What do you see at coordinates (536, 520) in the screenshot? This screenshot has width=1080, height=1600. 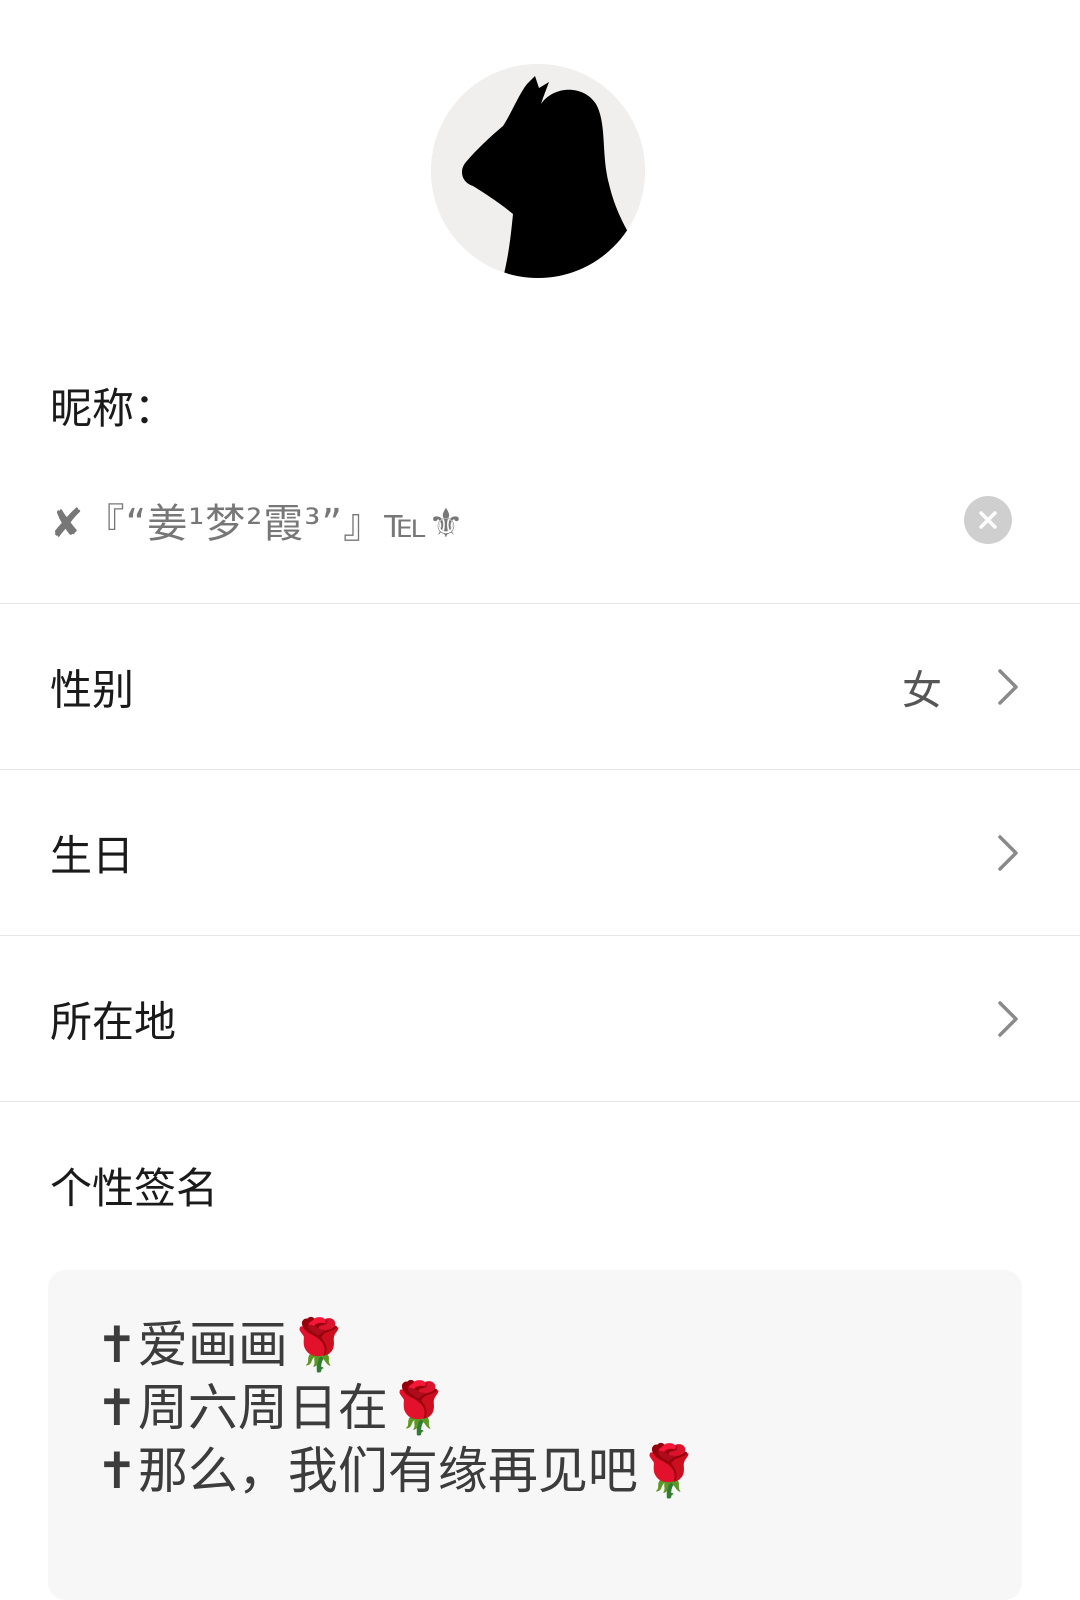 I see `nickname-input: ✘『“姜¹梦²霞³”』℡⚜` at bounding box center [536, 520].